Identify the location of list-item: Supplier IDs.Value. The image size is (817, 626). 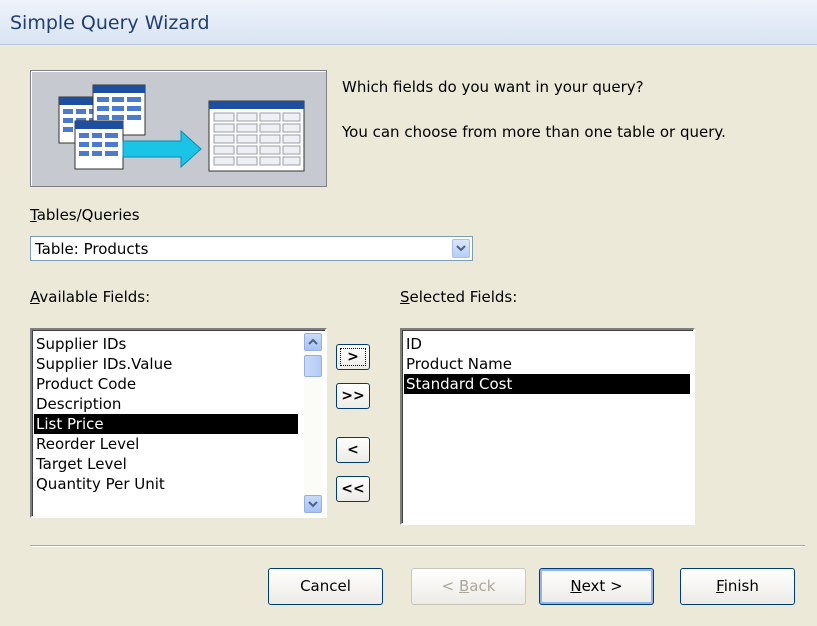
(103, 364).